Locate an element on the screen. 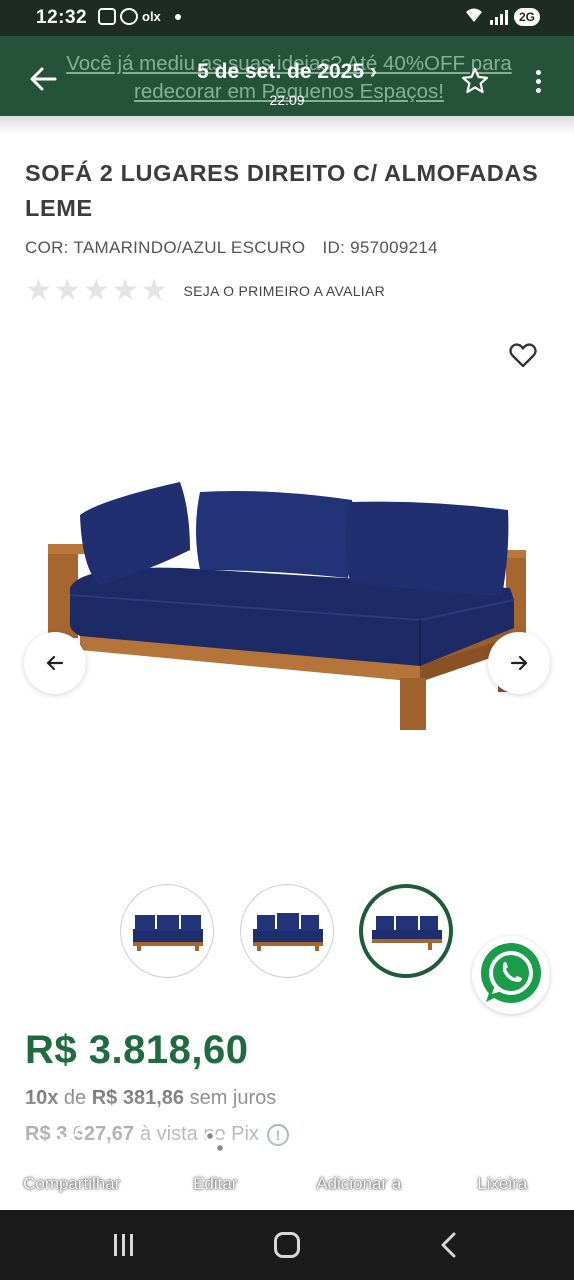 This screenshot has width=574, height=1280. more-options-icon is located at coordinates (538, 83).